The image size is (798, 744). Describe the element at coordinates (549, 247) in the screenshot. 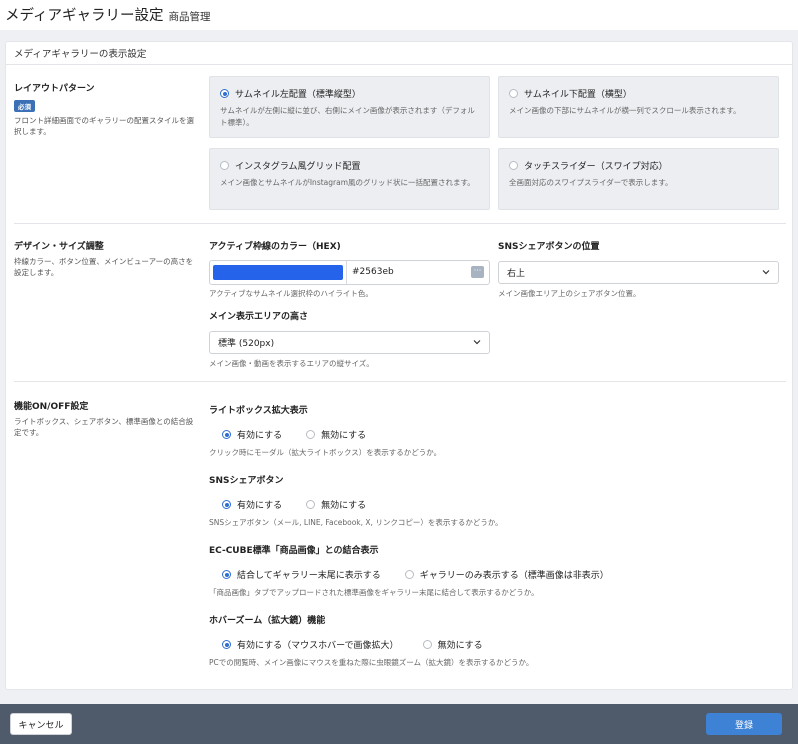

I see `sns-position-label: SNSシェアボタンの位置` at that location.